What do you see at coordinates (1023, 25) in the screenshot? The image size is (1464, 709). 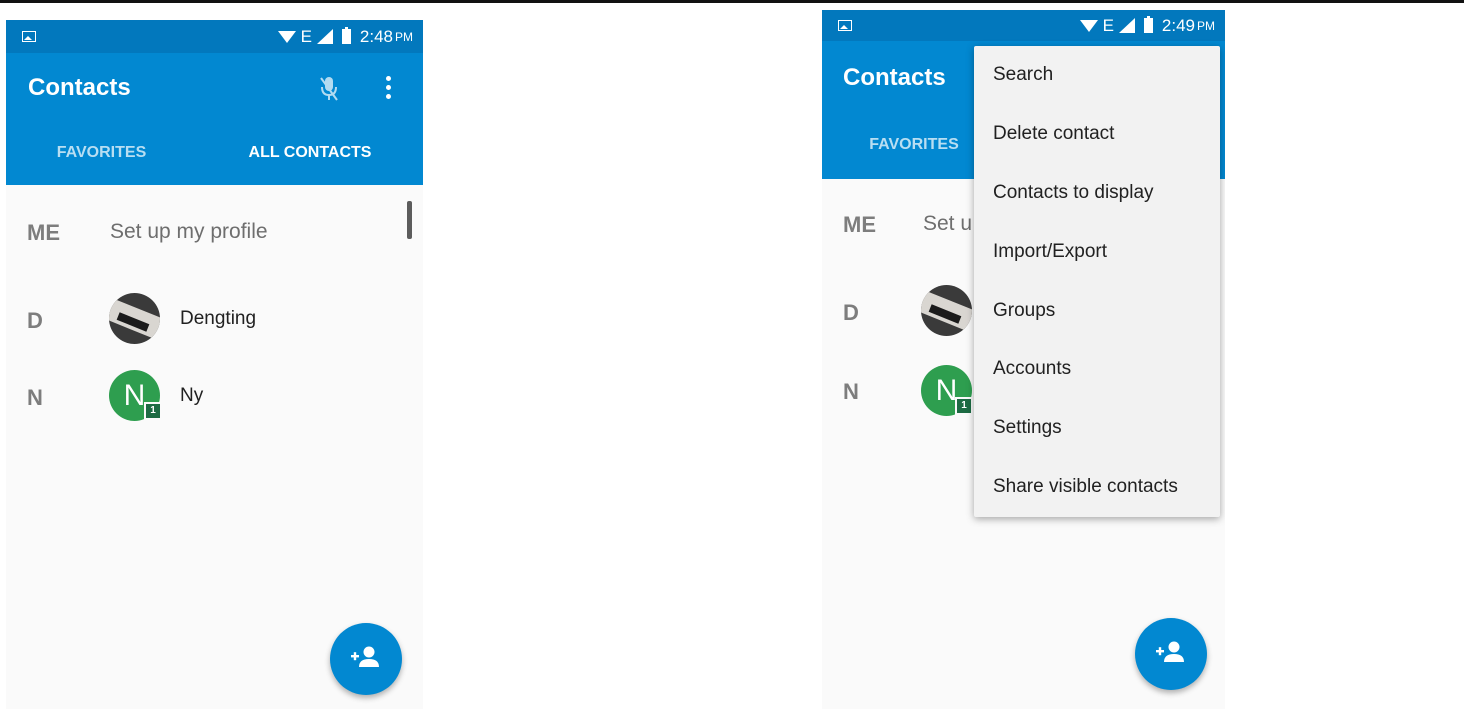 I see `status-bar: E 2:49 PM` at bounding box center [1023, 25].